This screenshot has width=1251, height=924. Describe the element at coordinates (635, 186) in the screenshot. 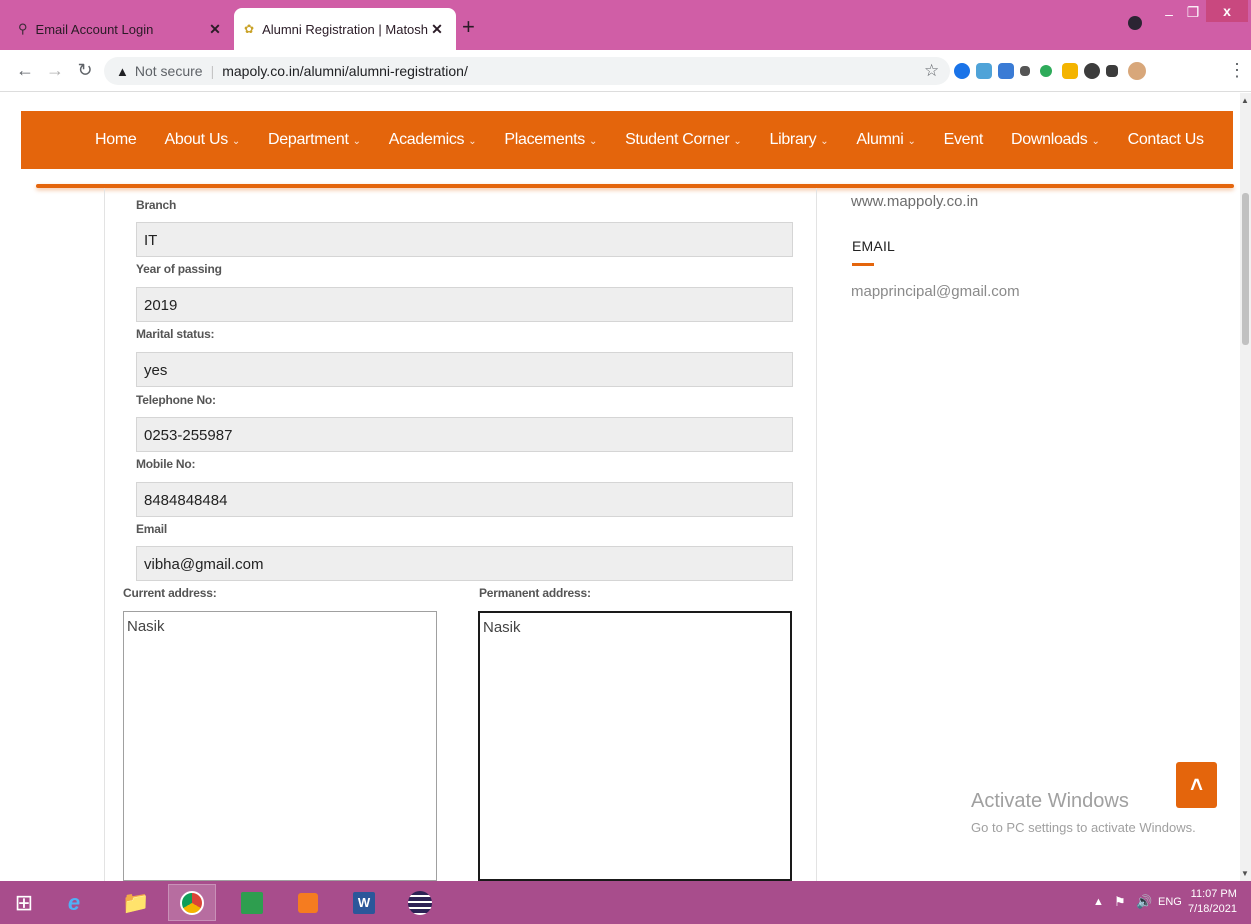

I see `nav-underline` at that location.